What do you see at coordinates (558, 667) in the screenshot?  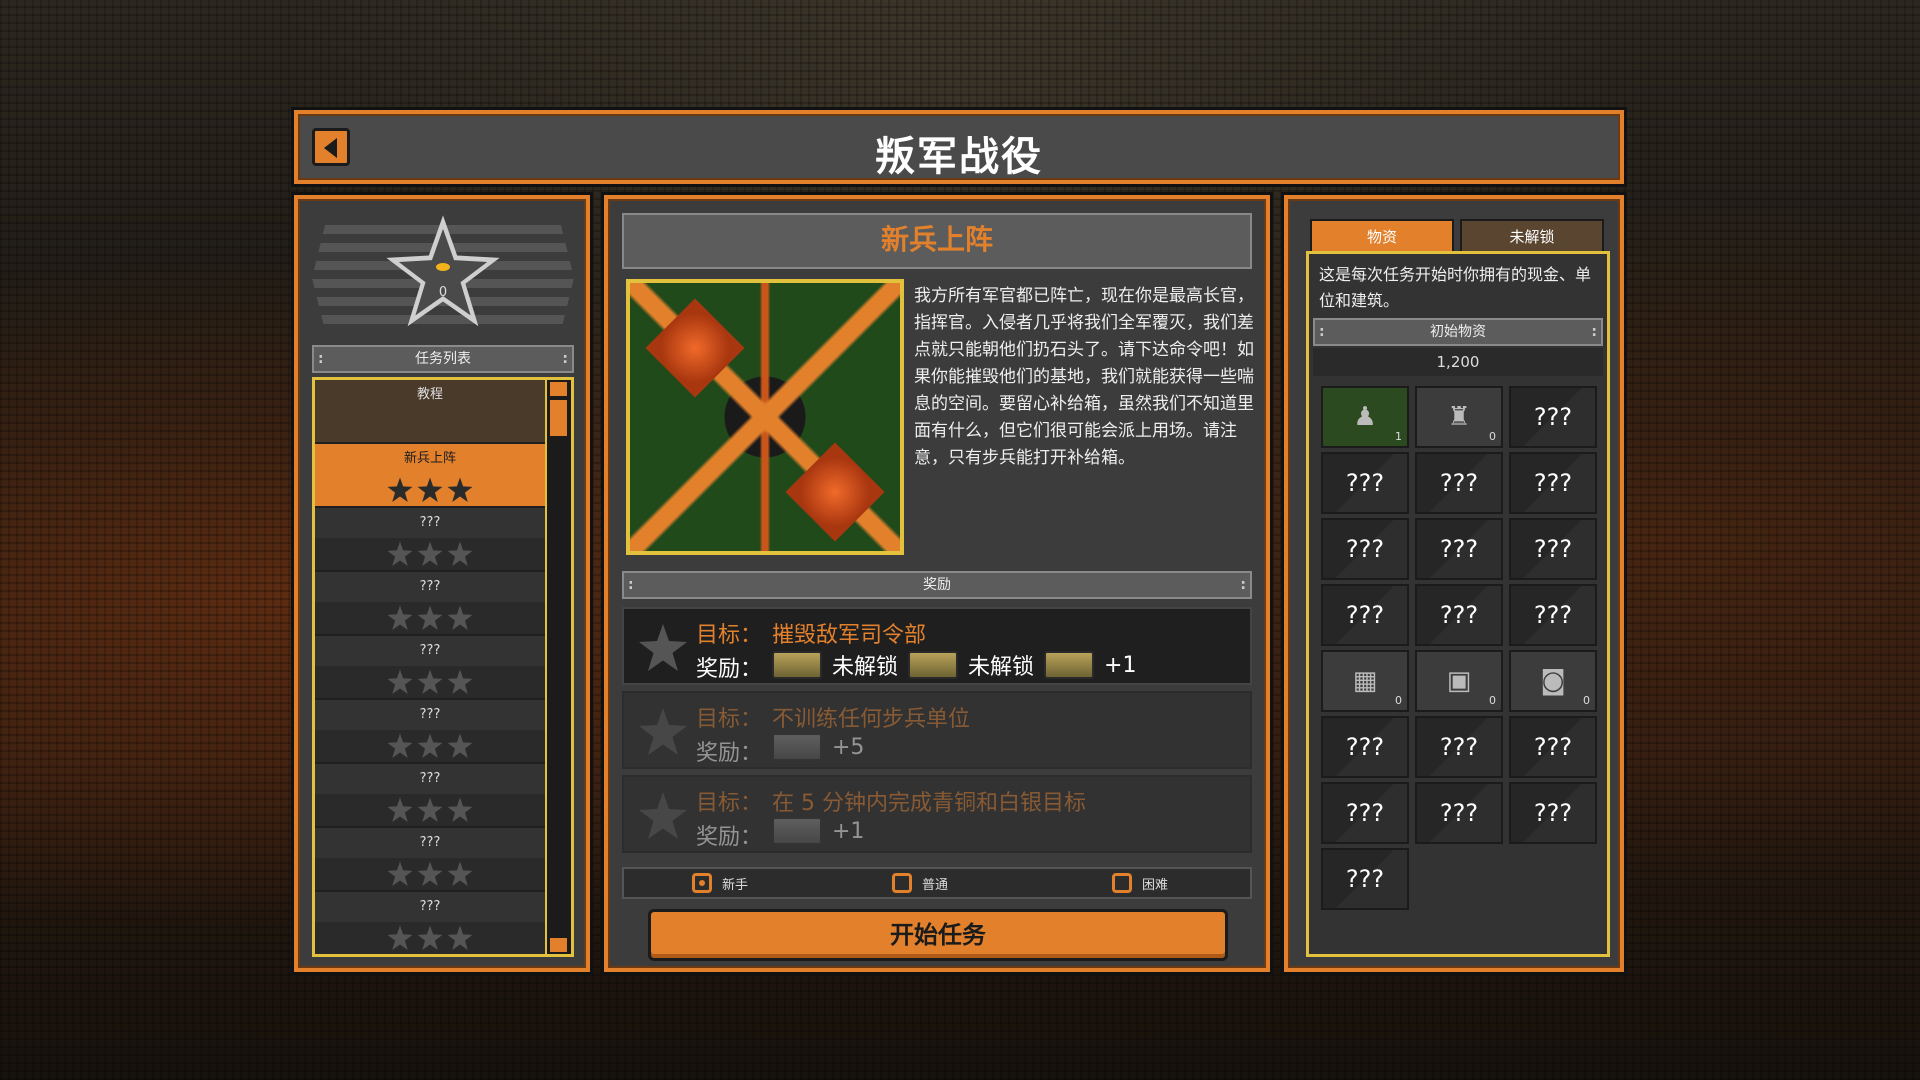 I see `scrollbar` at bounding box center [558, 667].